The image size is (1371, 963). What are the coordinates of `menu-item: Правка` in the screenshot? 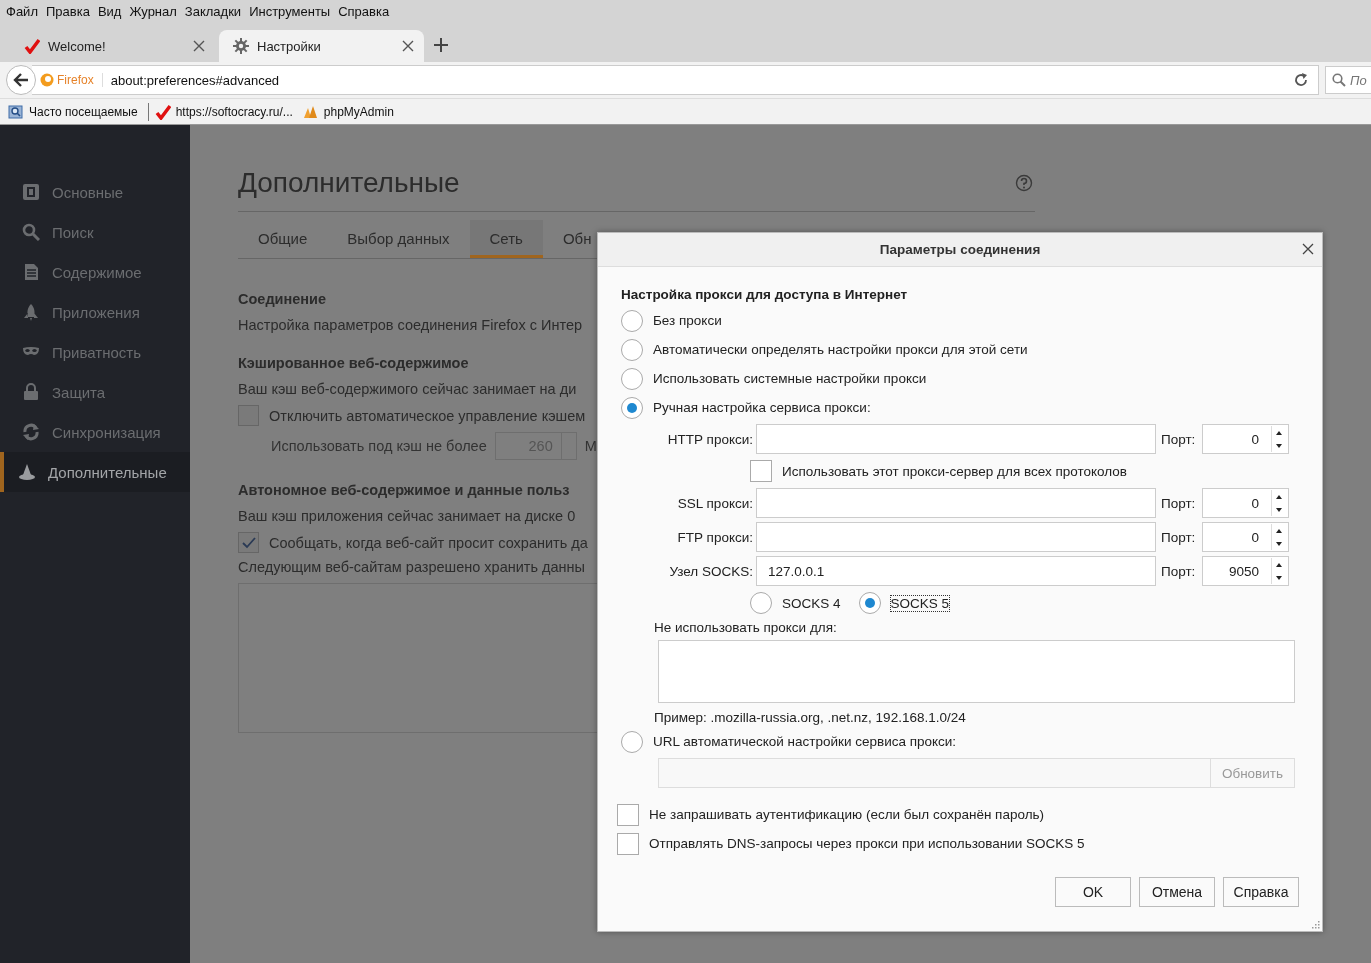 It's located at (67, 11).